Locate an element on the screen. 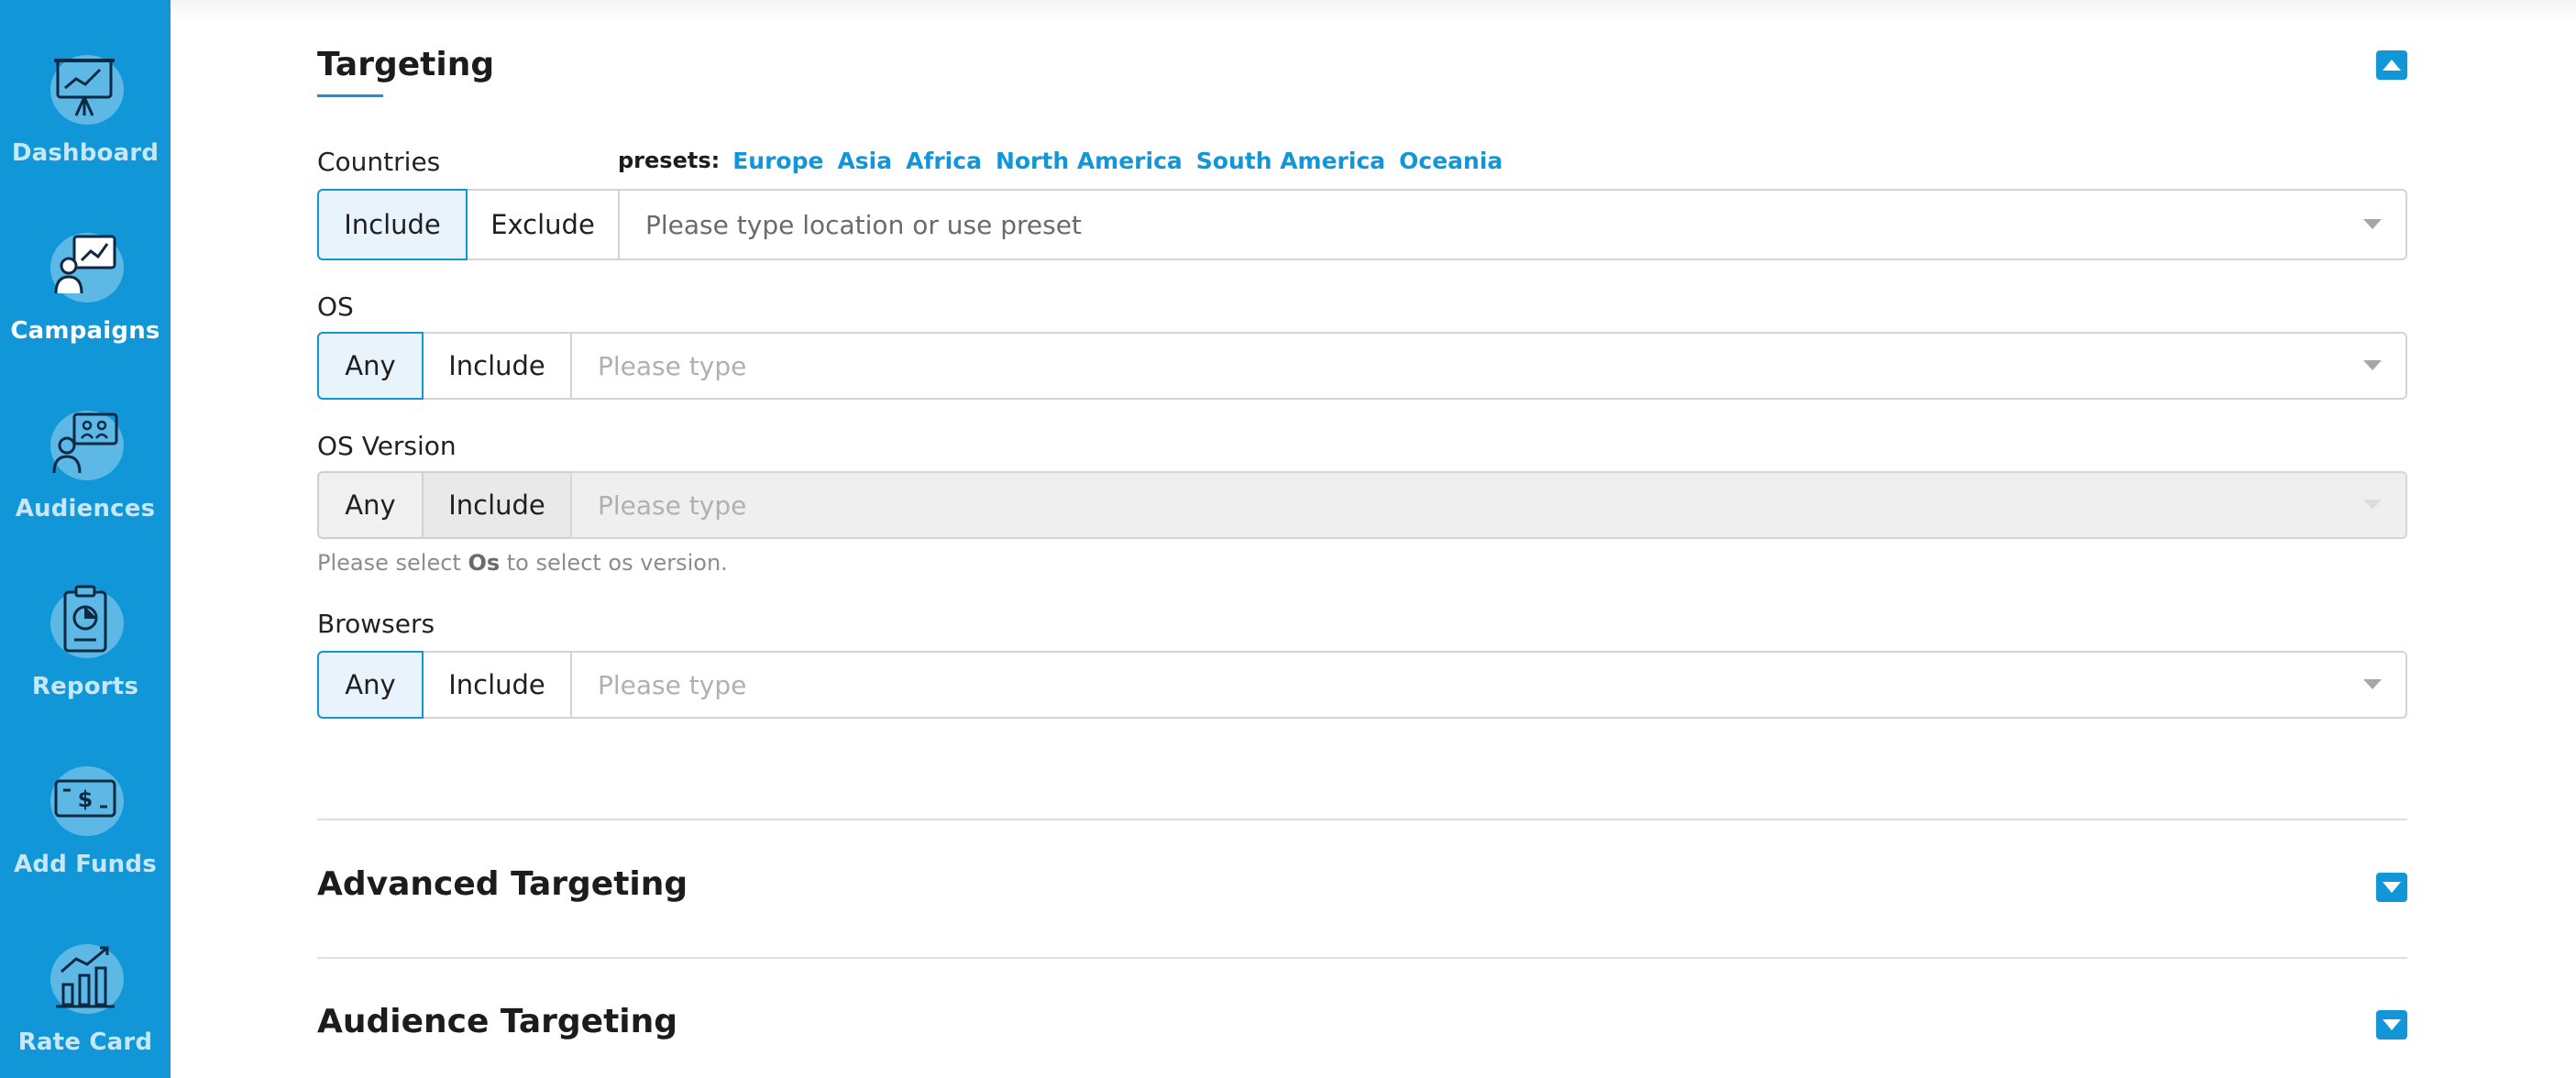  os-select is located at coordinates (1489, 366).